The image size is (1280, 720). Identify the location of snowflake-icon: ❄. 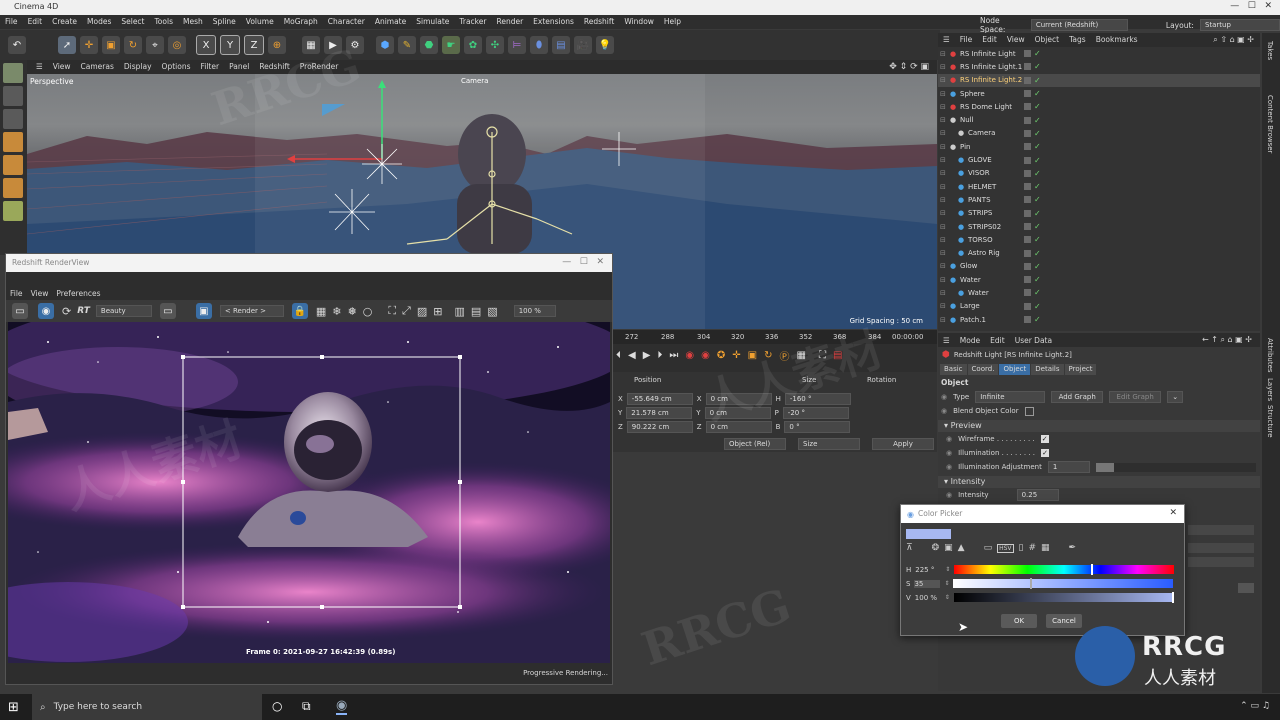
(336, 311).